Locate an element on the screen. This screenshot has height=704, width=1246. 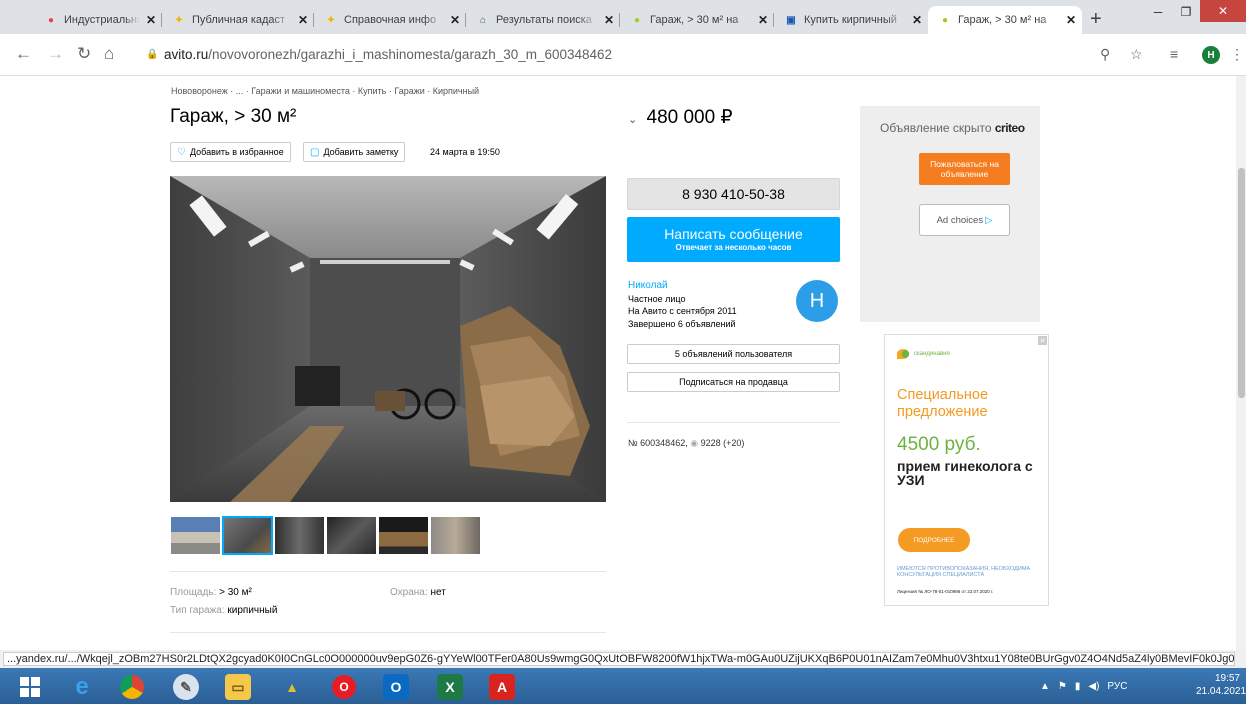
tab-title: Купить кирпичный is located at coordinates (850, 20).